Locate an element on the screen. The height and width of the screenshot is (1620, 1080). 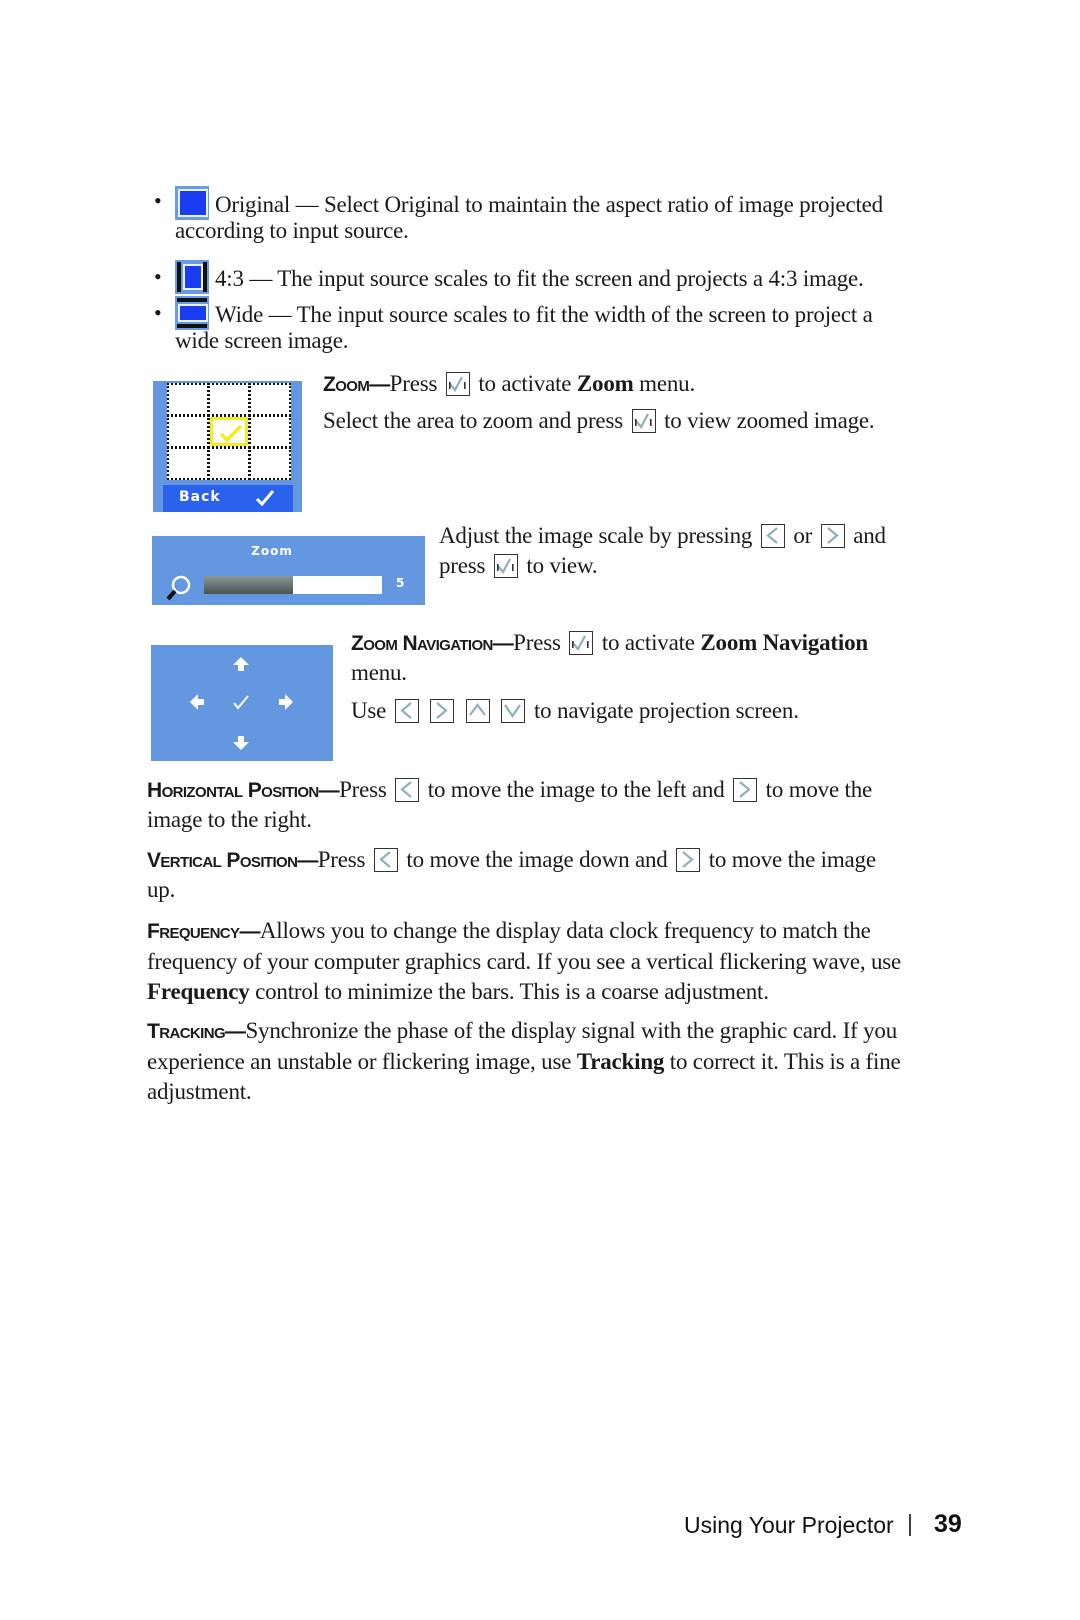
text: to navigate projection screen. is located at coordinates (666, 710).